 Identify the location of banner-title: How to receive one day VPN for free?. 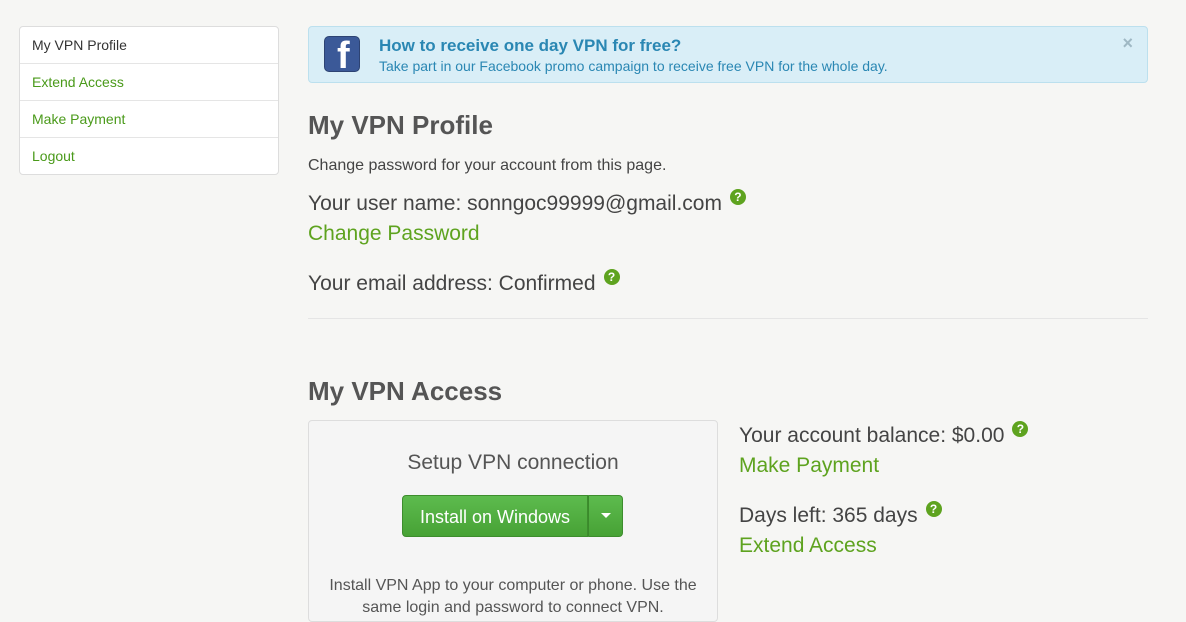
(530, 46).